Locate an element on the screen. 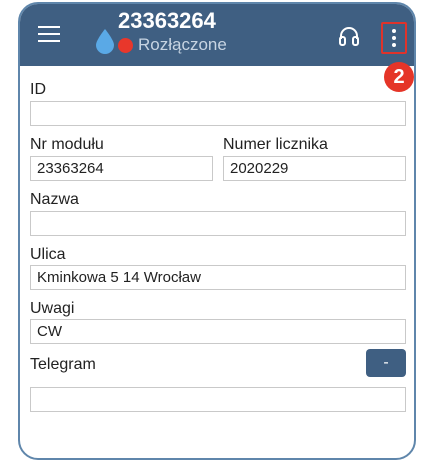  more-vert-icon is located at coordinates (394, 38).